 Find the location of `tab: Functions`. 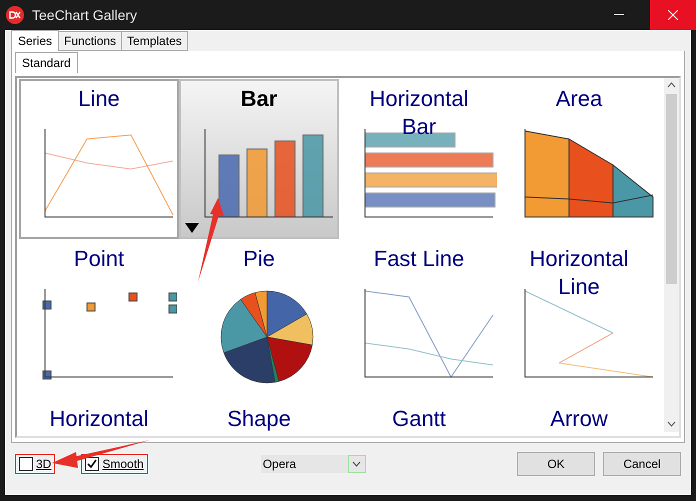

tab: Functions is located at coordinates (90, 41).